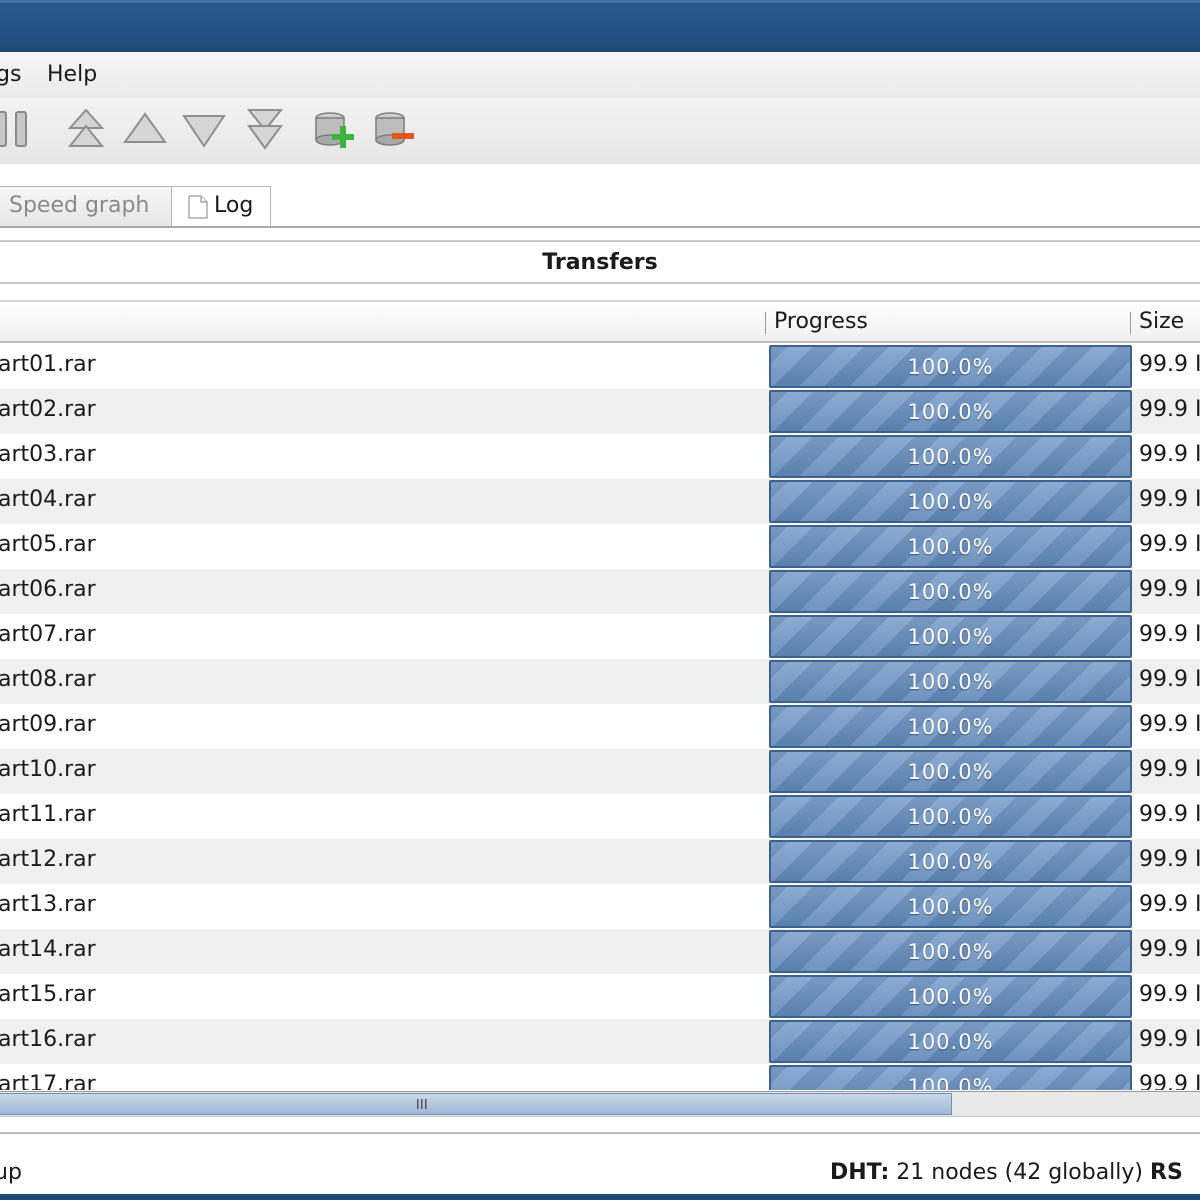 Image resolution: width=1200 pixels, height=1200 pixels. Describe the element at coordinates (600, 996) in the screenshot. I see `table-row: art15.rar 100.0% 99.9 I` at that location.